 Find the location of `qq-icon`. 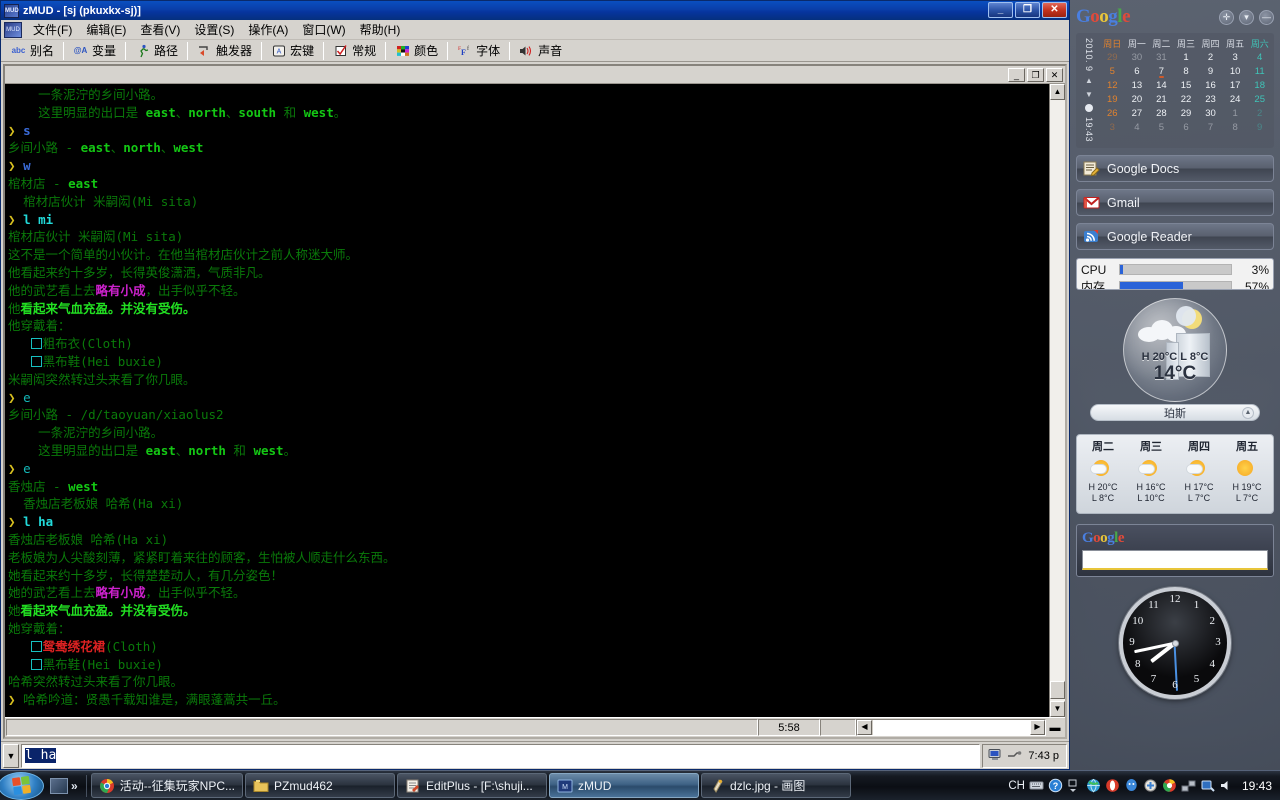

qq-icon is located at coordinates (1131, 785).